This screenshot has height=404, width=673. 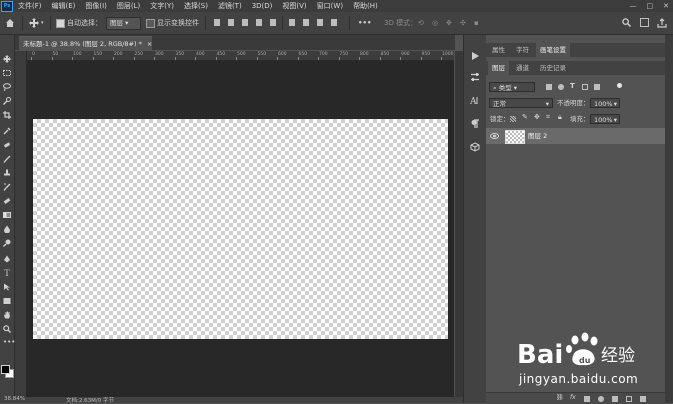 What do you see at coordinates (605, 119) in the screenshot?
I see `fill-input: 100% ▾` at bounding box center [605, 119].